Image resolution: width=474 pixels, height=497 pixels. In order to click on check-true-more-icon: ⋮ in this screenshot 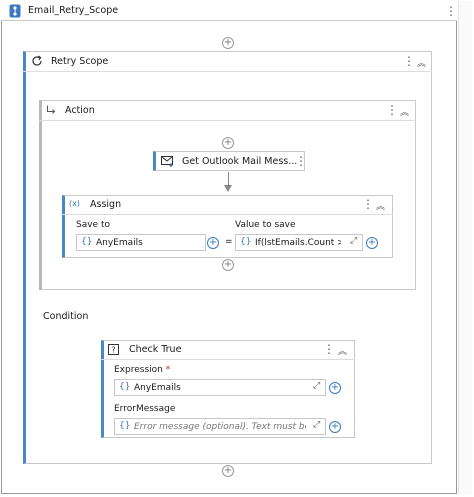, I will do `click(329, 349)`.